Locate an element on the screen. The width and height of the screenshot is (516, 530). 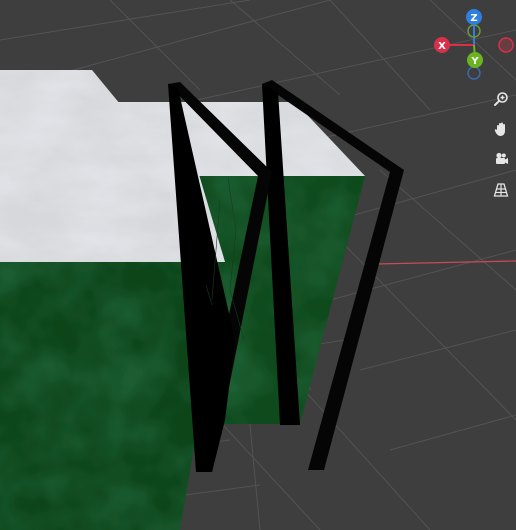
gizmo-x-handle: X is located at coordinates (442, 45).